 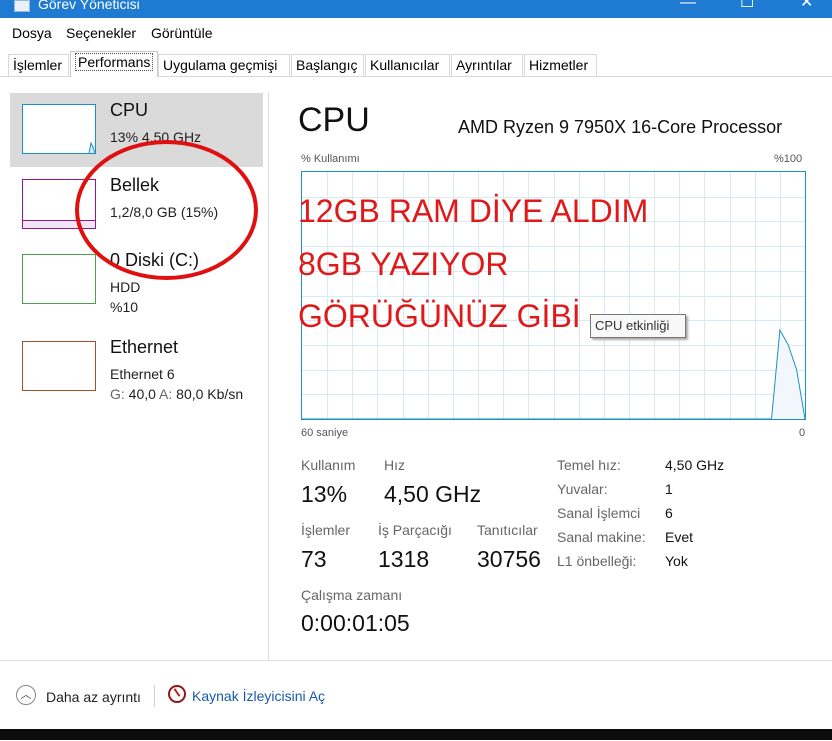 I want to click on red-annotation-circle, so click(x=166, y=210).